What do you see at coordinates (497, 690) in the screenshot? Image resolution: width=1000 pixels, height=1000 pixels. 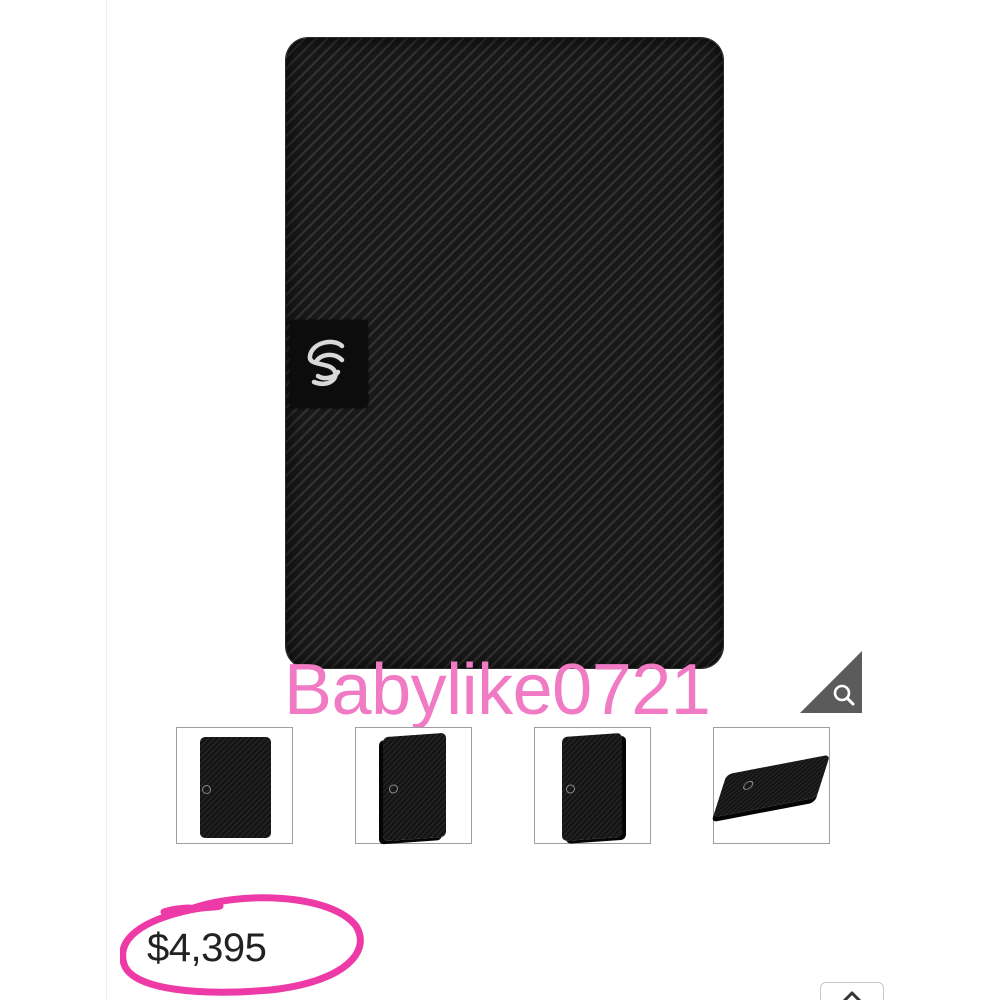 I see `watermark-text: Babylike0721` at bounding box center [497, 690].